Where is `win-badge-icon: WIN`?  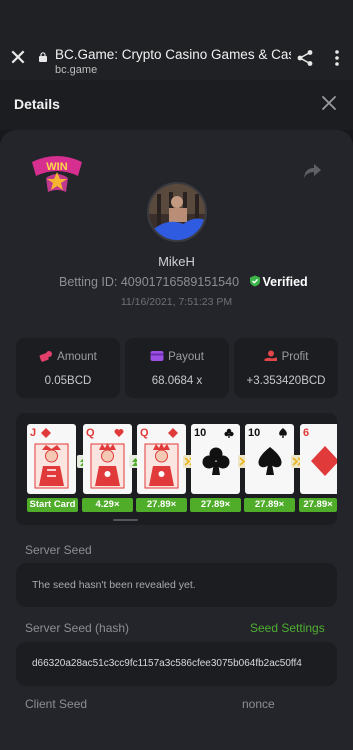 win-badge-icon: WIN is located at coordinates (57, 174).